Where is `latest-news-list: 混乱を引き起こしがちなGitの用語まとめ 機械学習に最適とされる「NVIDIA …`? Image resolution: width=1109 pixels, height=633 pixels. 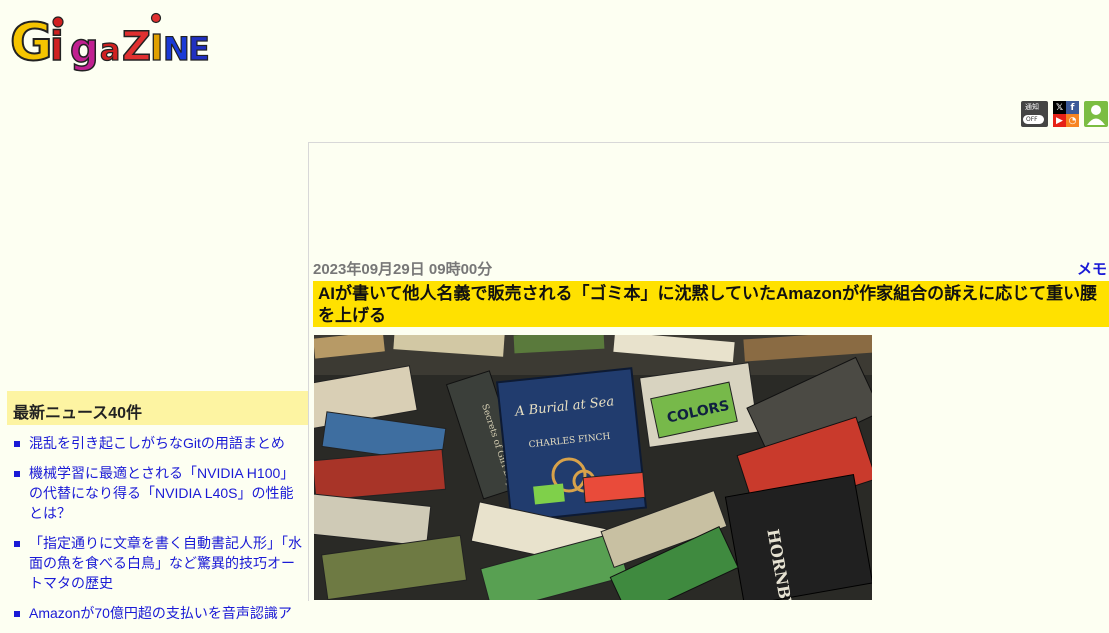
latest-news-list: 混乱を引き起こしがちなGitの用語まとめ 機械学習に最適とされる「NVIDIA … is located at coordinates (160, 533).